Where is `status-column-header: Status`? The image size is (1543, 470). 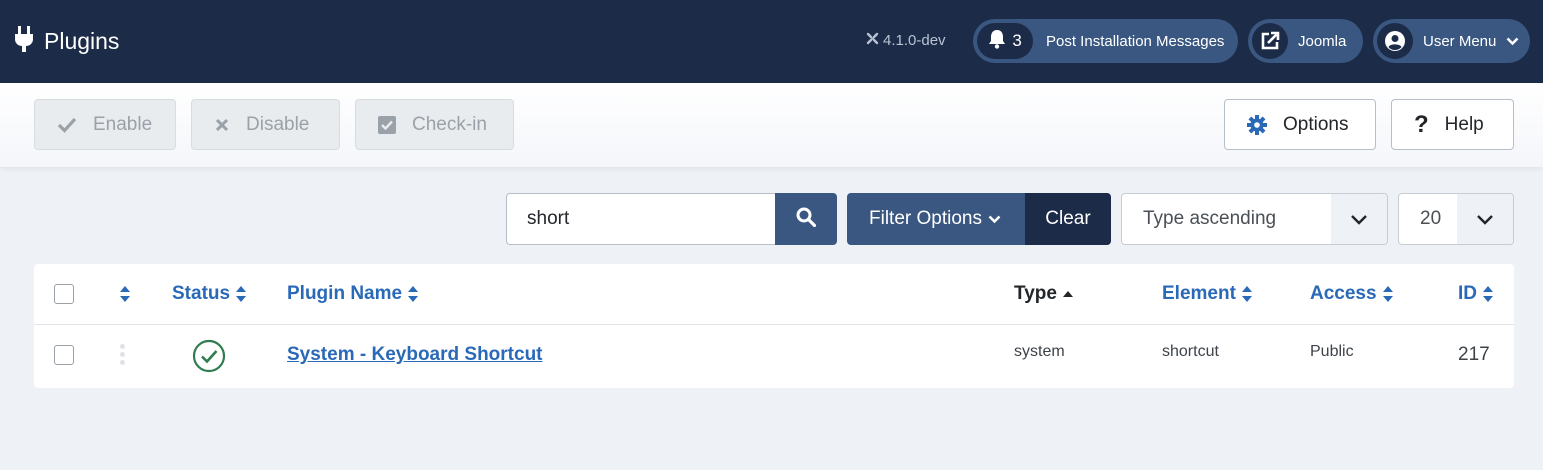 status-column-header: Status is located at coordinates (209, 294).